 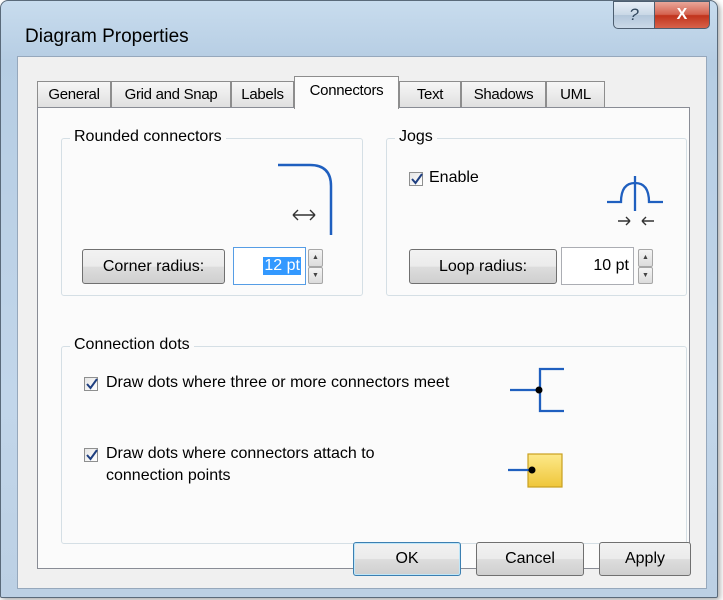 What do you see at coordinates (575, 94) in the screenshot?
I see `tab-uml: UML` at bounding box center [575, 94].